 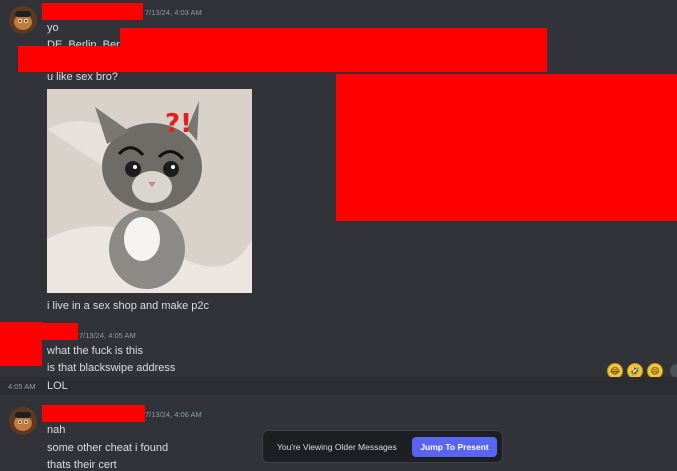 I want to click on more-options-icon, so click(x=673, y=371).